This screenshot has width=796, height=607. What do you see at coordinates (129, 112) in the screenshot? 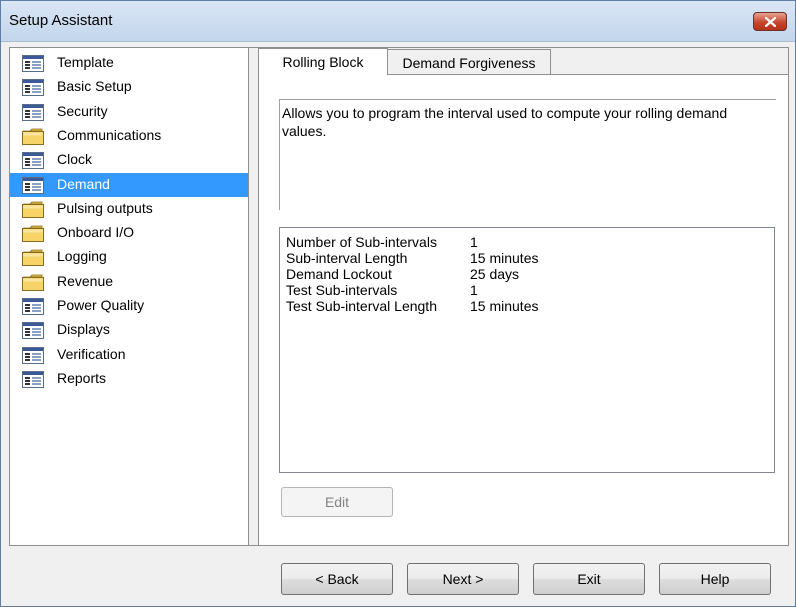
I see `tree-item-security: Security` at bounding box center [129, 112].